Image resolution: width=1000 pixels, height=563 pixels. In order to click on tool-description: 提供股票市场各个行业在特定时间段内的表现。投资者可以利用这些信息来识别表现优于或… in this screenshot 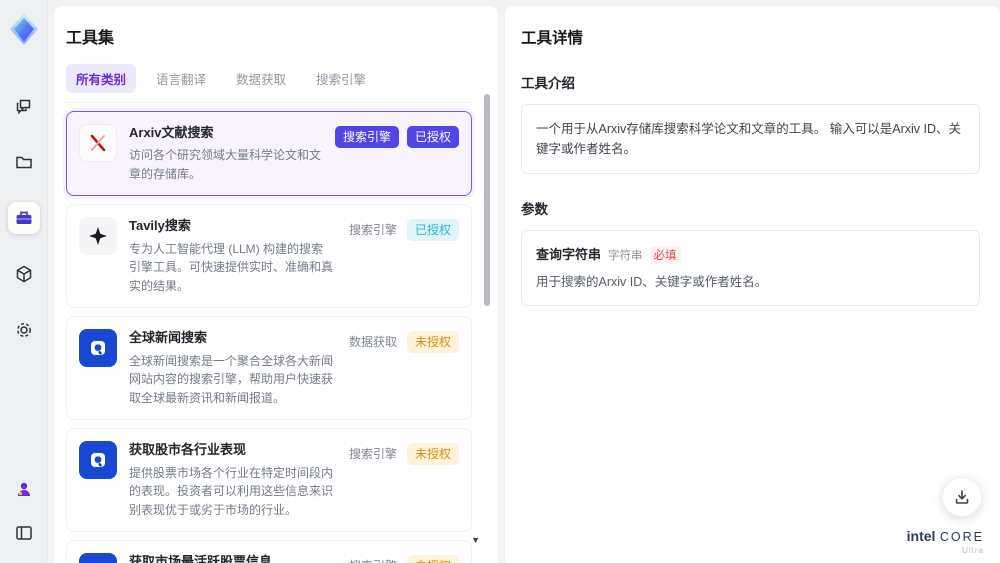, I will do `click(231, 491)`.